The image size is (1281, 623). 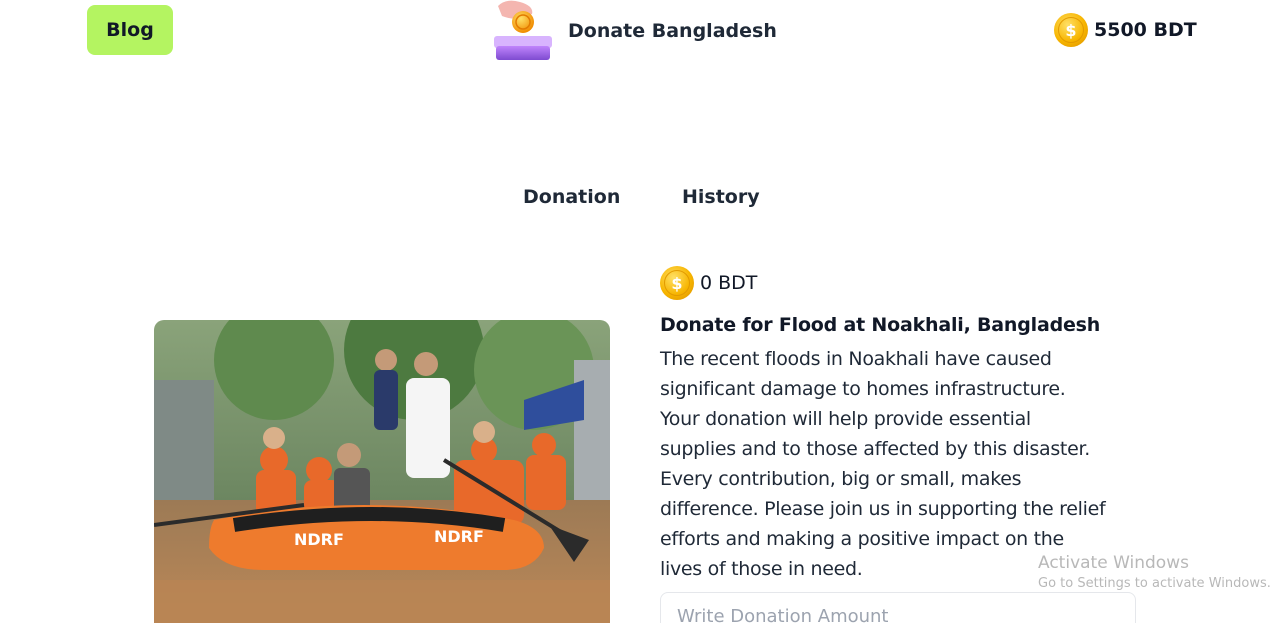 I want to click on donation-title: Donate for Flood at Noakhali, Bangladesh, so click(x=880, y=325).